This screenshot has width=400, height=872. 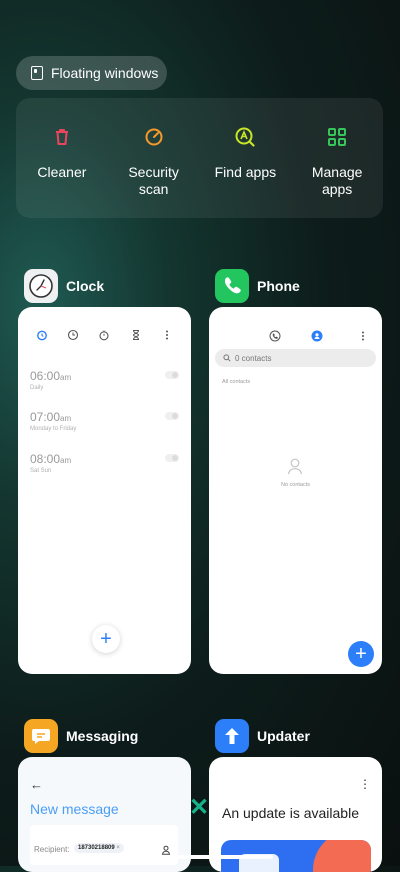 I want to click on contacts-search-input: 0 contacts, so click(x=295, y=358).